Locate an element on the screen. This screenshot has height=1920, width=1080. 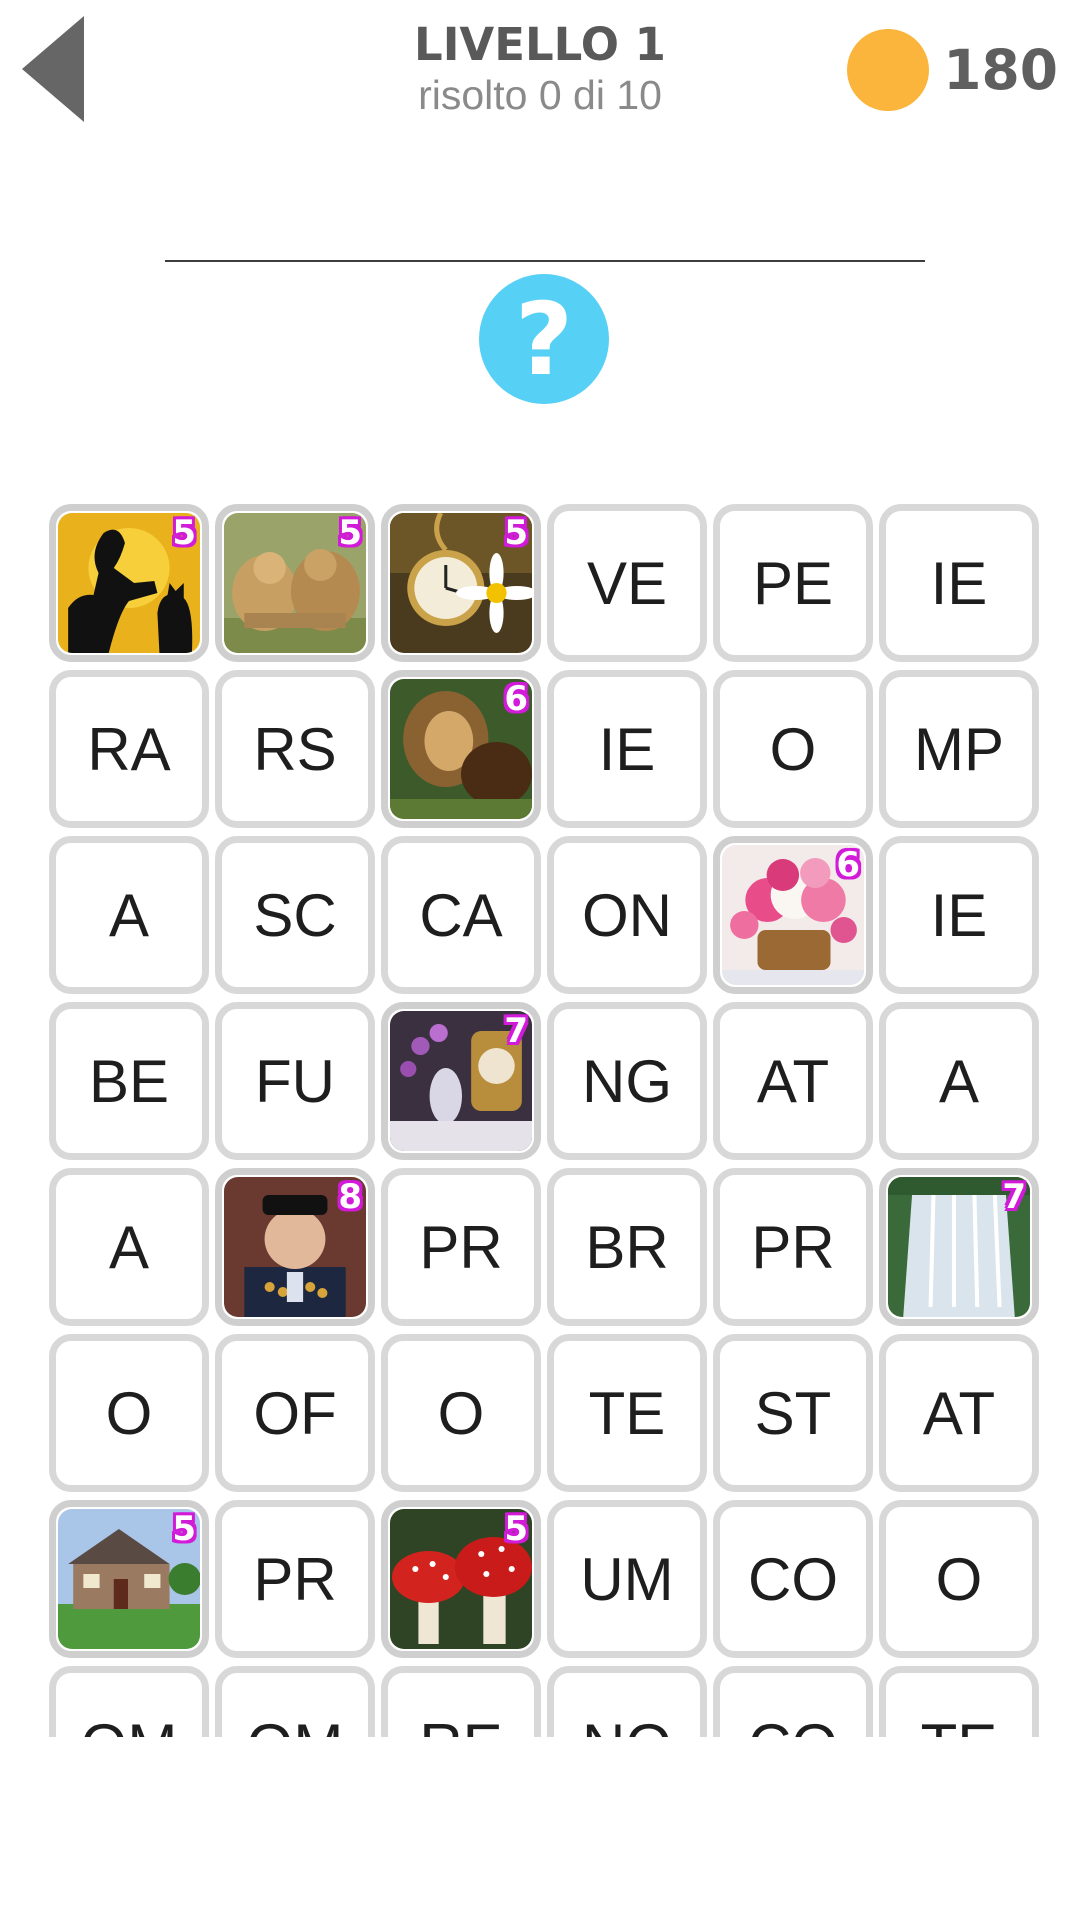
syllable-label: BR is located at coordinates (627, 1247).